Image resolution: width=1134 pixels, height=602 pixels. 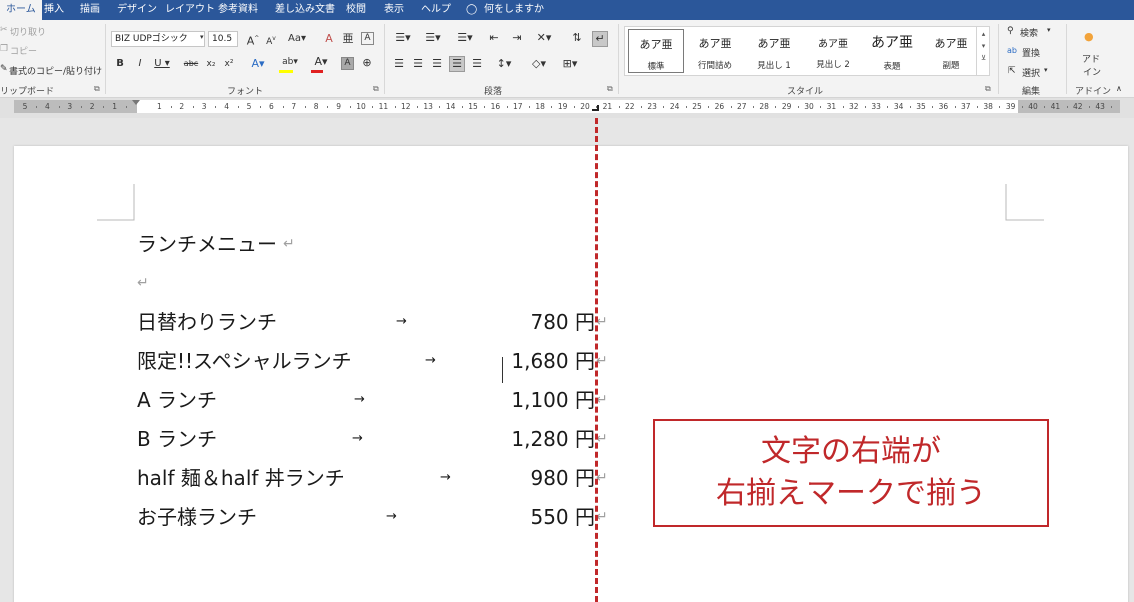 What do you see at coordinates (258, 64) in the screenshot?
I see `text-effects-icon: A▾` at bounding box center [258, 64].